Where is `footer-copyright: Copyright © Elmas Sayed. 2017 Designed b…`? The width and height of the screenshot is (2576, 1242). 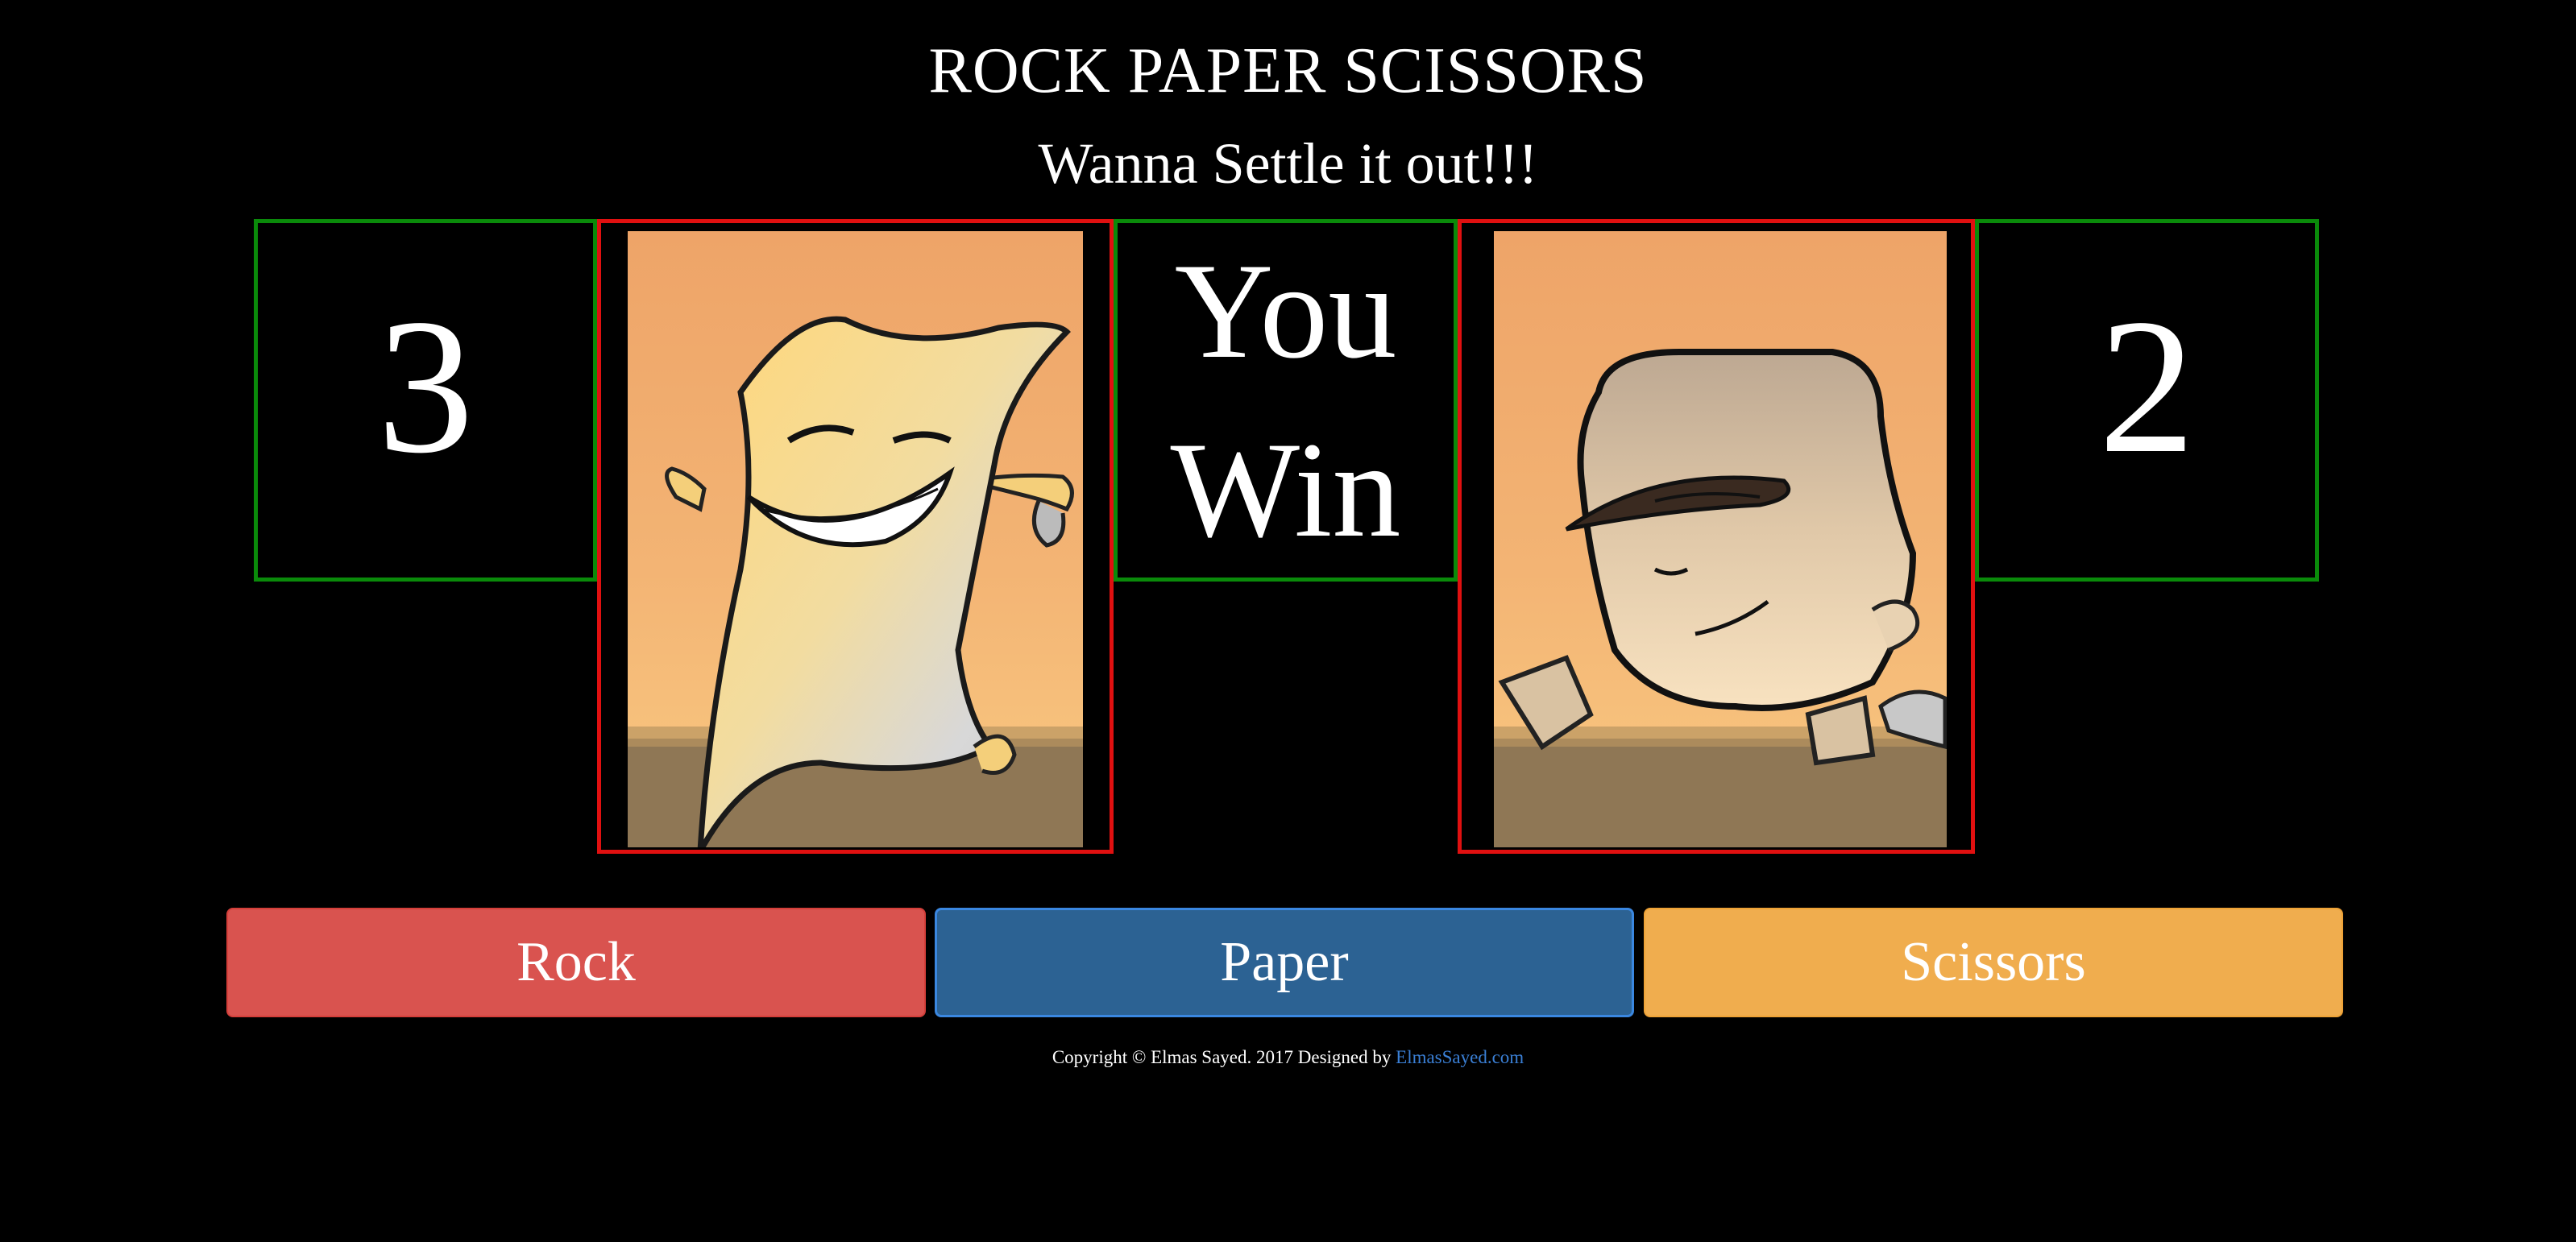 footer-copyright: Copyright © Elmas Sayed. 2017 Designed b… is located at coordinates (1222, 1057).